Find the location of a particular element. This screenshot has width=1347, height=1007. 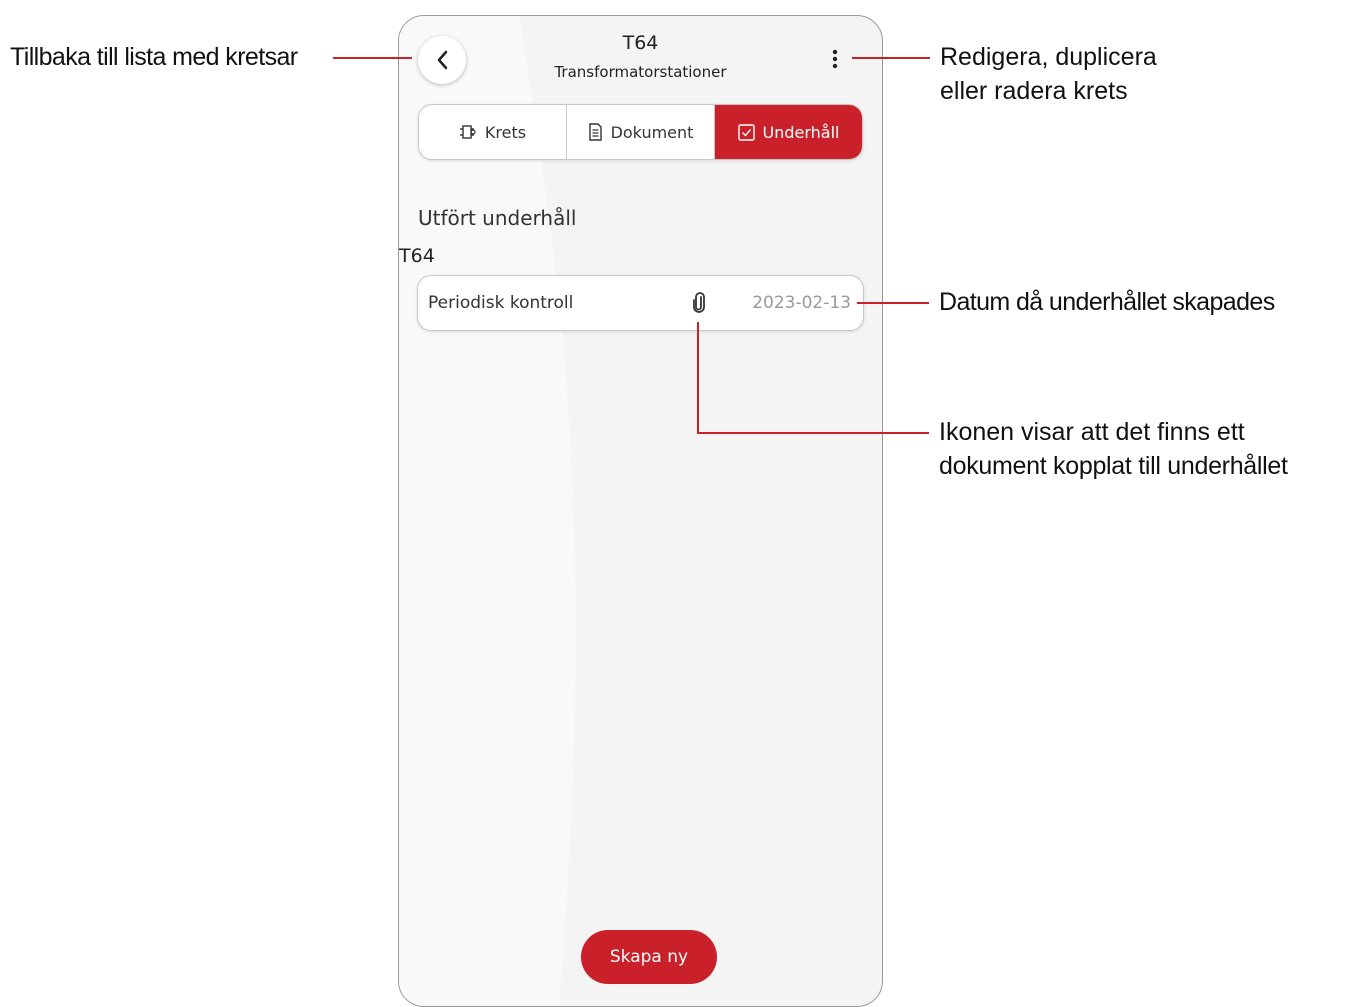

annotation-back-line is located at coordinates (372, 58).